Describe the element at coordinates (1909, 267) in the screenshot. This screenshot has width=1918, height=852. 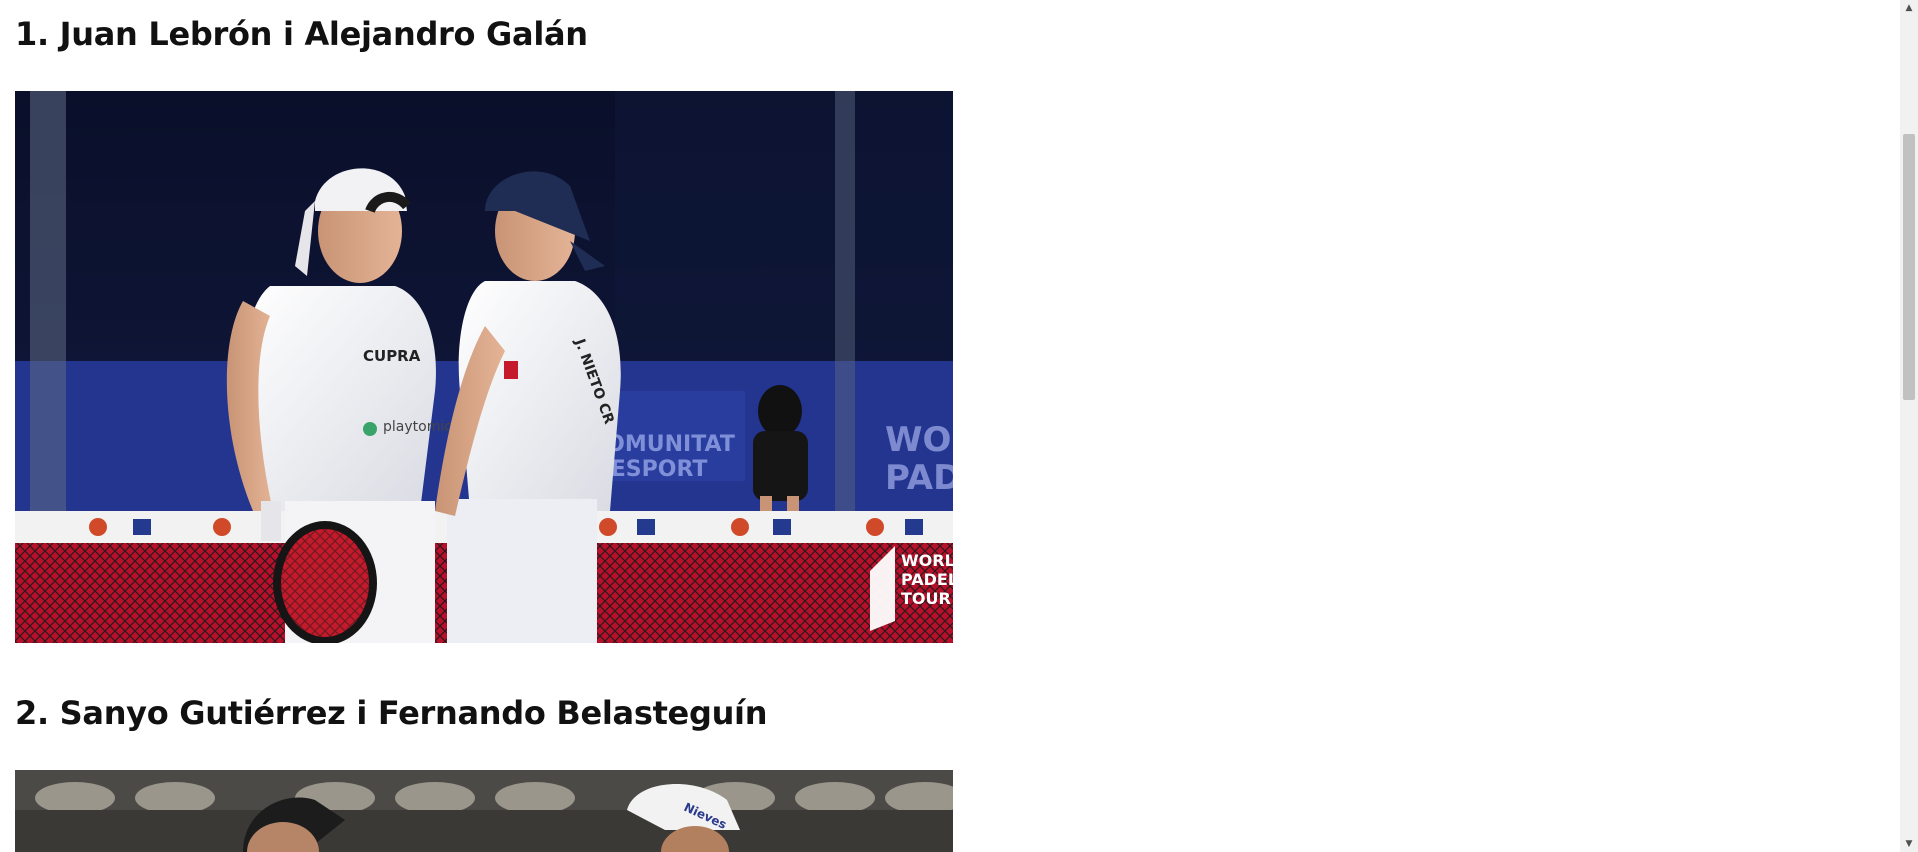
I see `scrollbar-thumb` at that location.